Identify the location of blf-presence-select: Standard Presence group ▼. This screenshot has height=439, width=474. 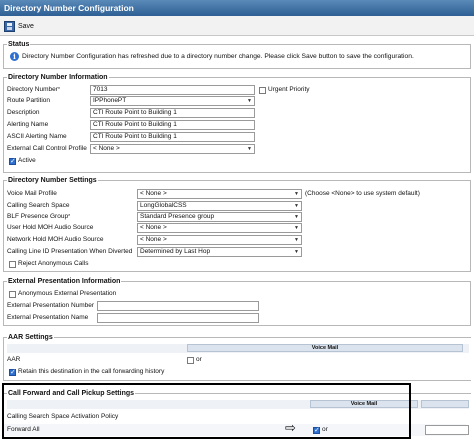
(219, 217).